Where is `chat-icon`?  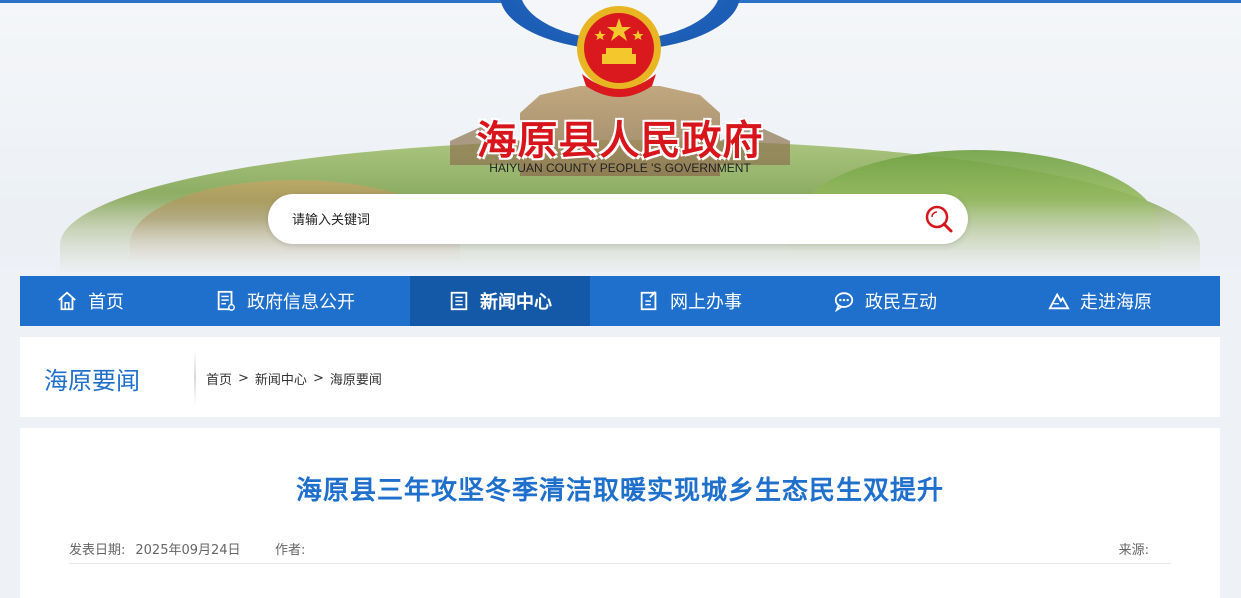 chat-icon is located at coordinates (844, 302).